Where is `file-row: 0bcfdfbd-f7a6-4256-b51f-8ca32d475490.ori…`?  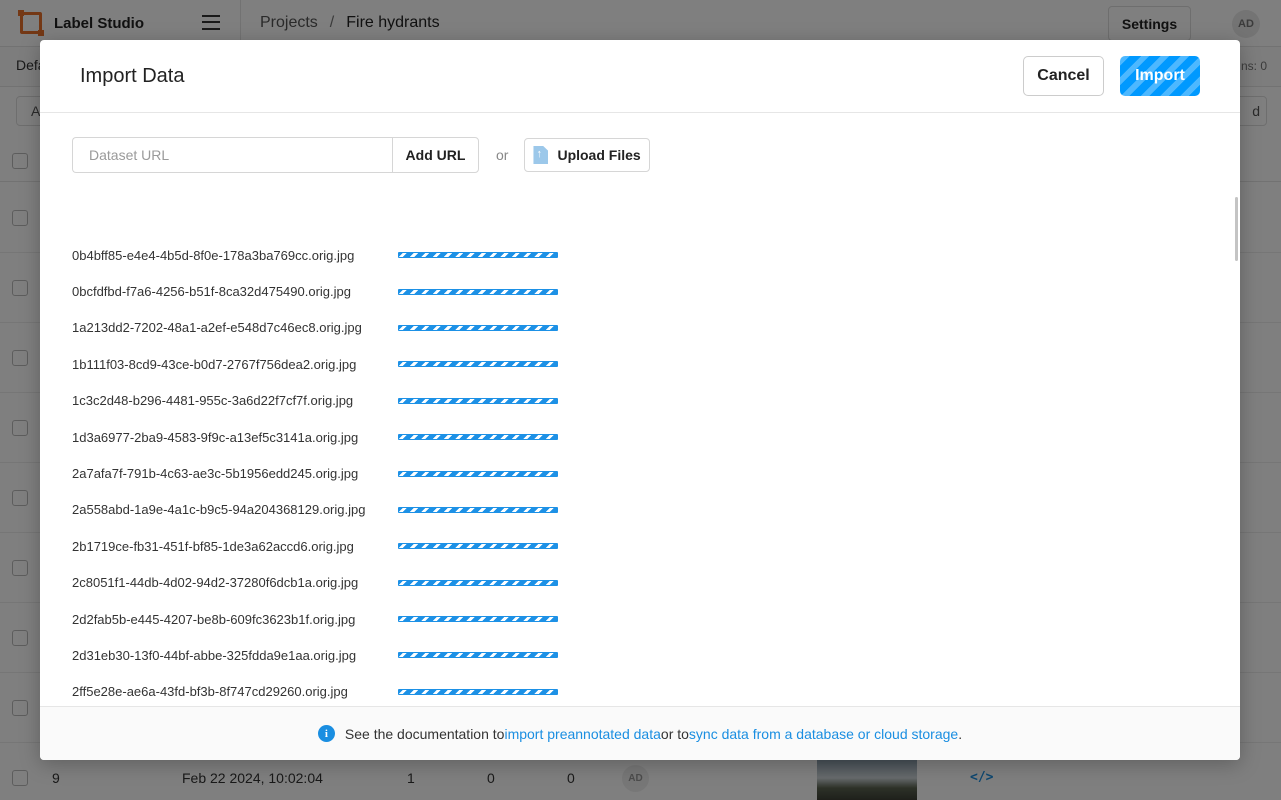 file-row: 0bcfdfbd-f7a6-4256-b51f-8ca32d475490.ori… is located at coordinates (652, 291).